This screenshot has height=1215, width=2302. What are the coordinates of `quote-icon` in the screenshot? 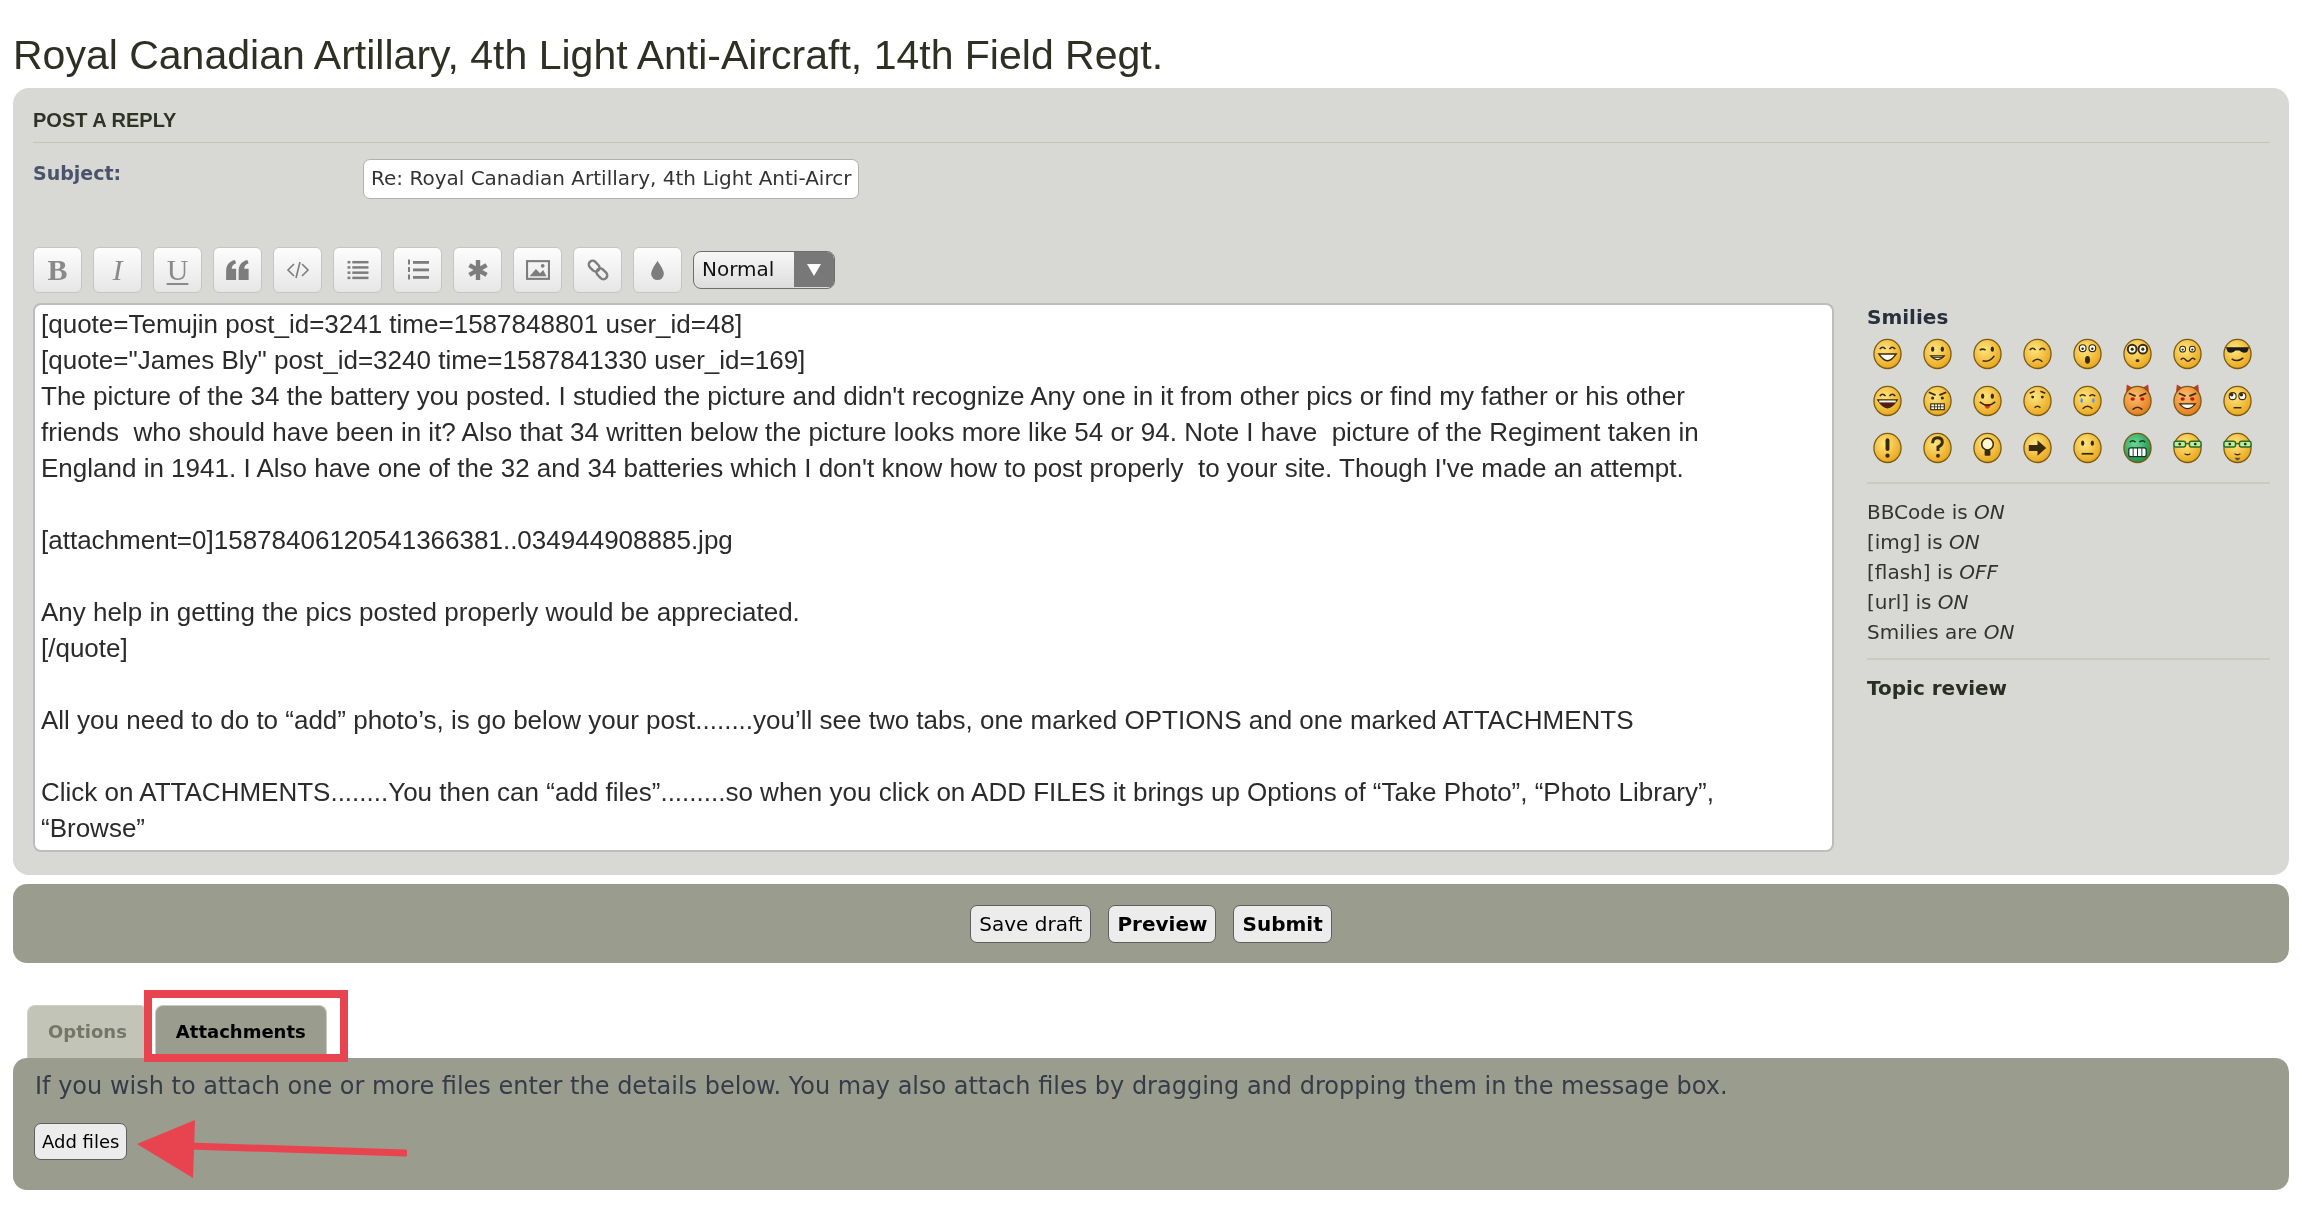 It's located at (237, 270).